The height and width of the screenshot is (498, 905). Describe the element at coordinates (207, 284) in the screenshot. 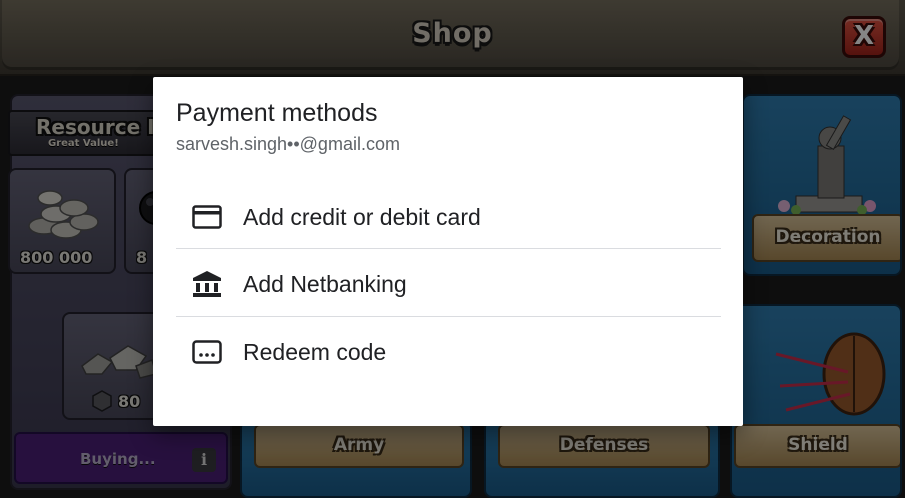

I see `bank-icon` at that location.